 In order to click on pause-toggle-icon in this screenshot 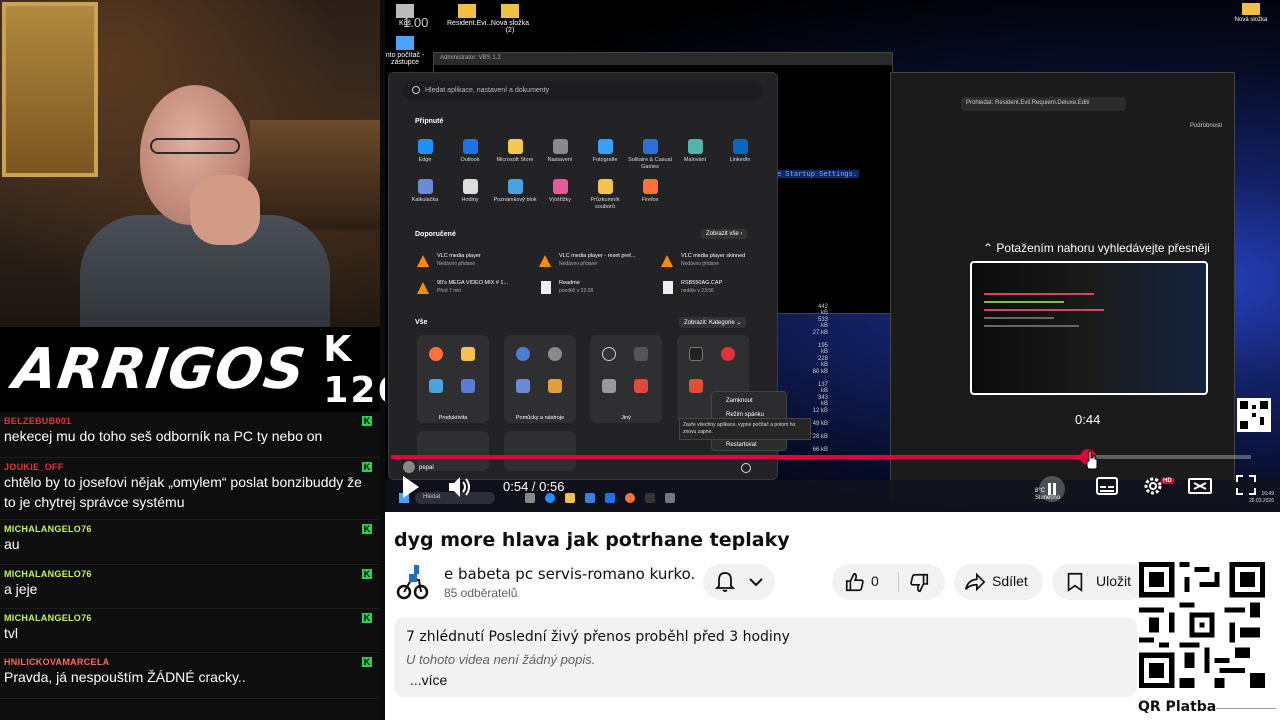, I will do `click(1052, 489)`.